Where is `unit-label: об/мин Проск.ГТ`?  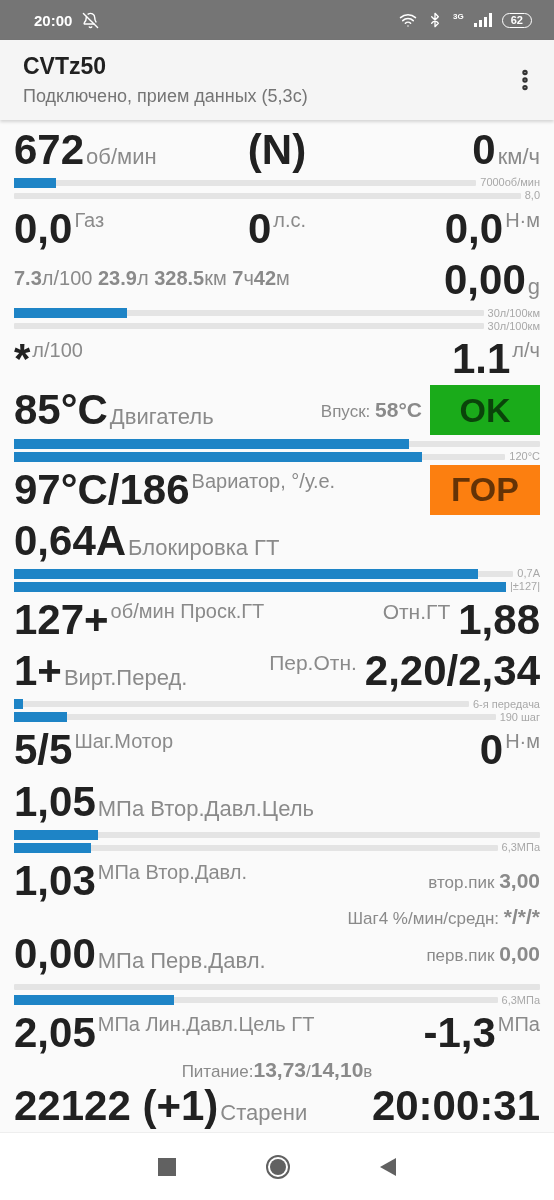 unit-label: об/мин Проск.ГТ is located at coordinates (187, 611).